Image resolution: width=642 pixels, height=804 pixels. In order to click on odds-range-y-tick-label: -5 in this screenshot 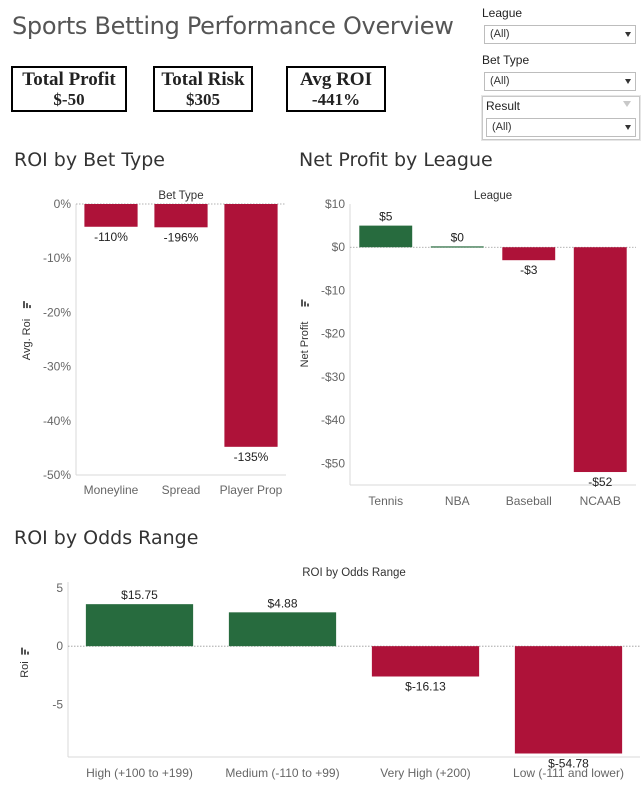, I will do `click(57, 705)`.